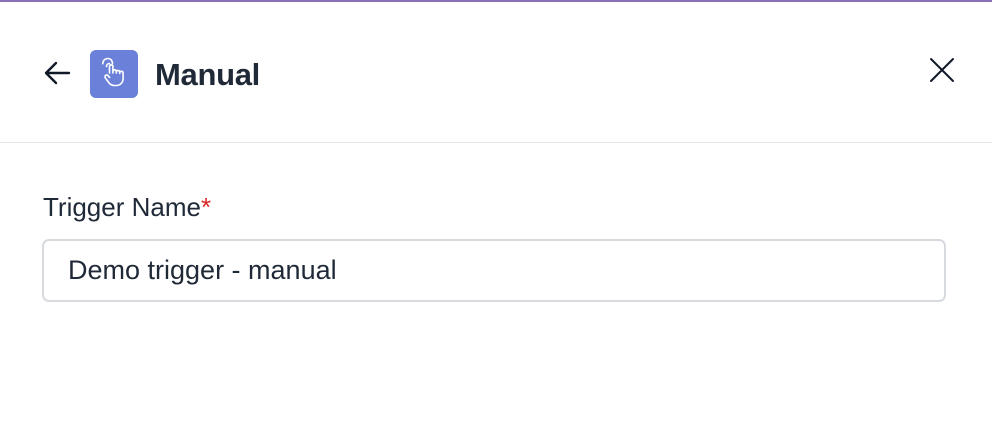  I want to click on back-button, so click(57, 75).